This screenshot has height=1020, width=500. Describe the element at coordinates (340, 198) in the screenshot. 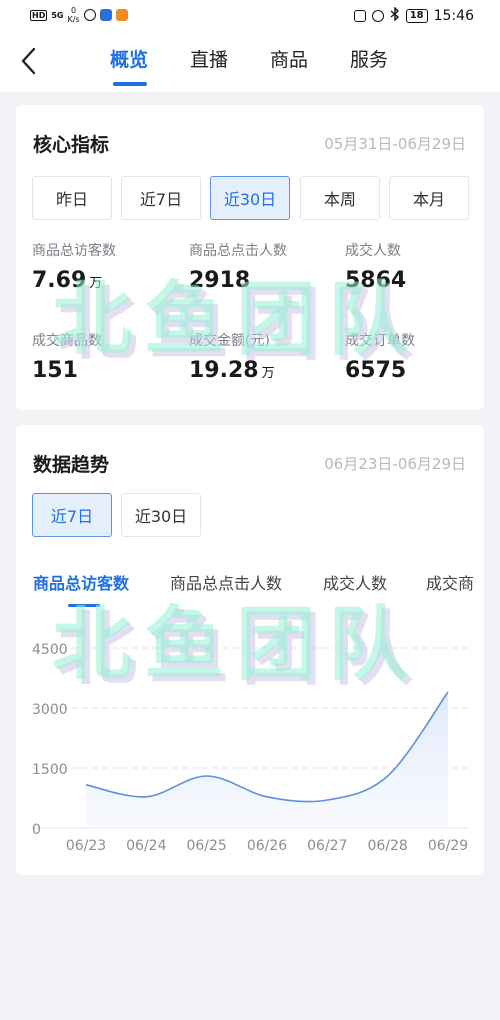

I see `period-this-week-button: 本周` at that location.